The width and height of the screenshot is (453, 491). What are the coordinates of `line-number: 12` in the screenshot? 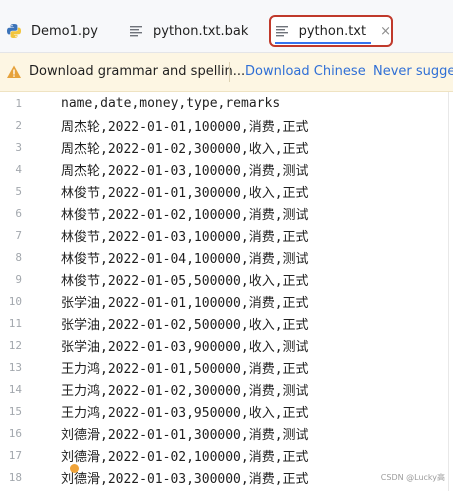 It's located at (15, 345).